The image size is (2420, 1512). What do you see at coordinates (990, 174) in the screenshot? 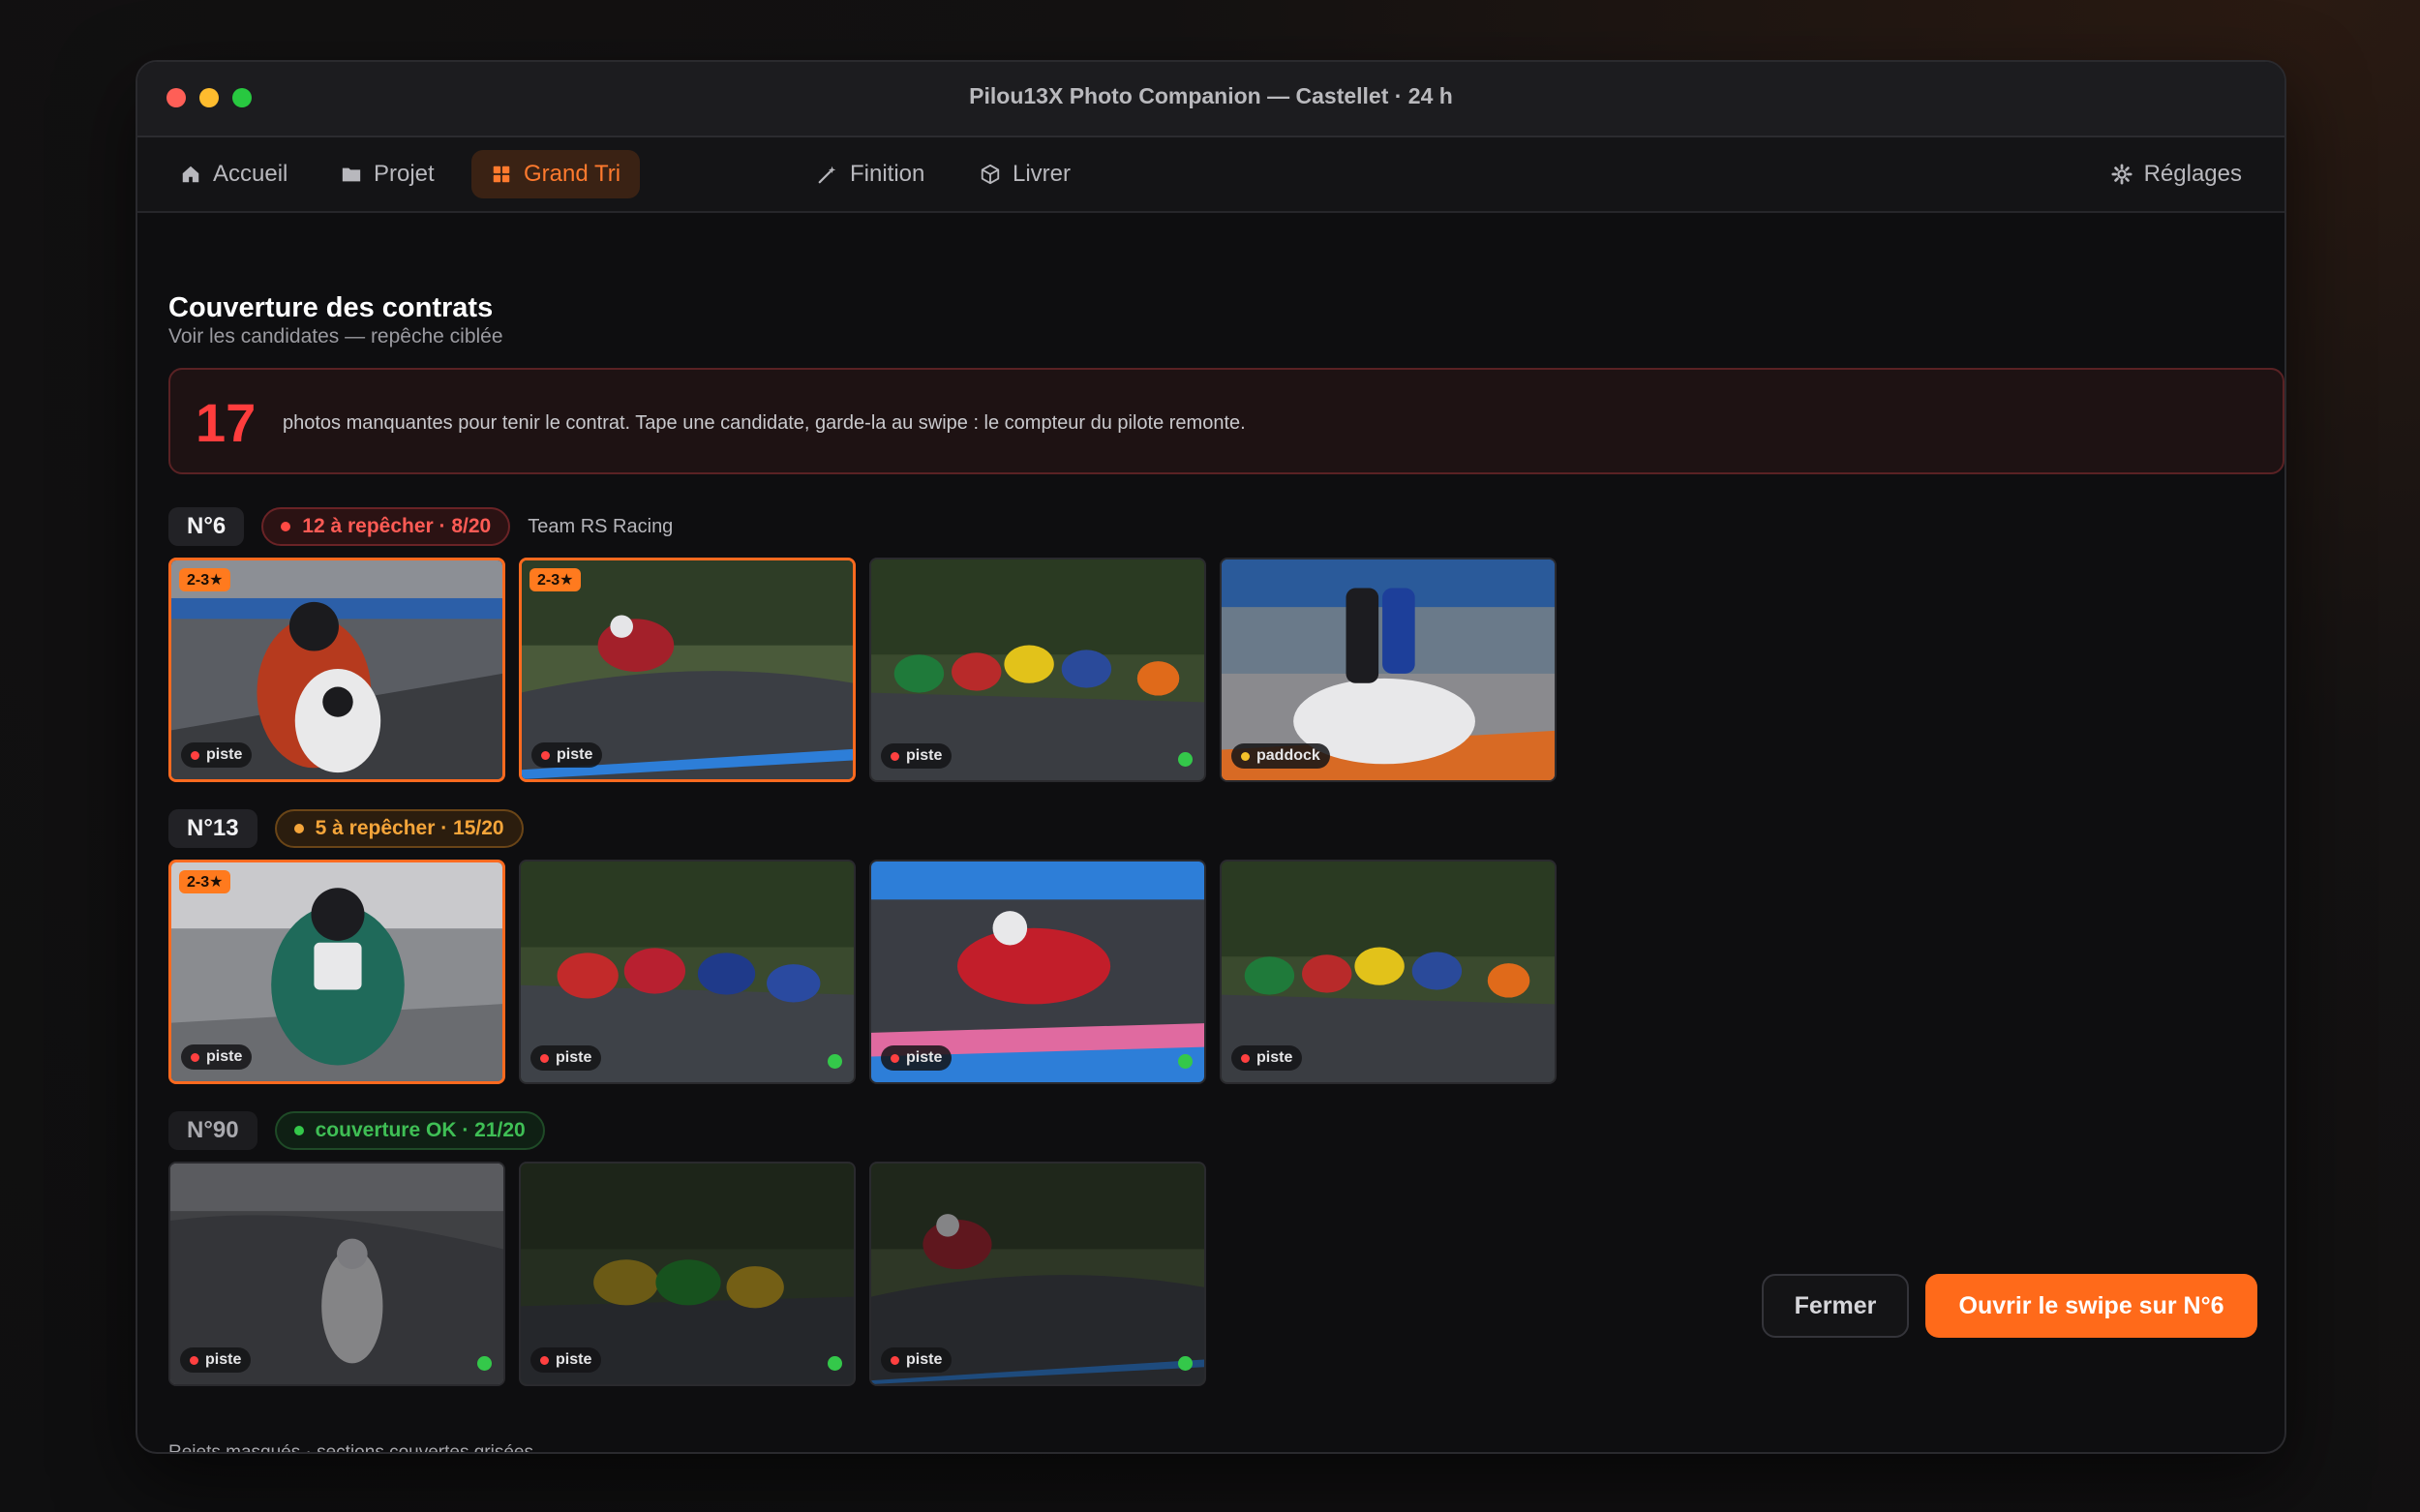
I see `box-icon` at bounding box center [990, 174].